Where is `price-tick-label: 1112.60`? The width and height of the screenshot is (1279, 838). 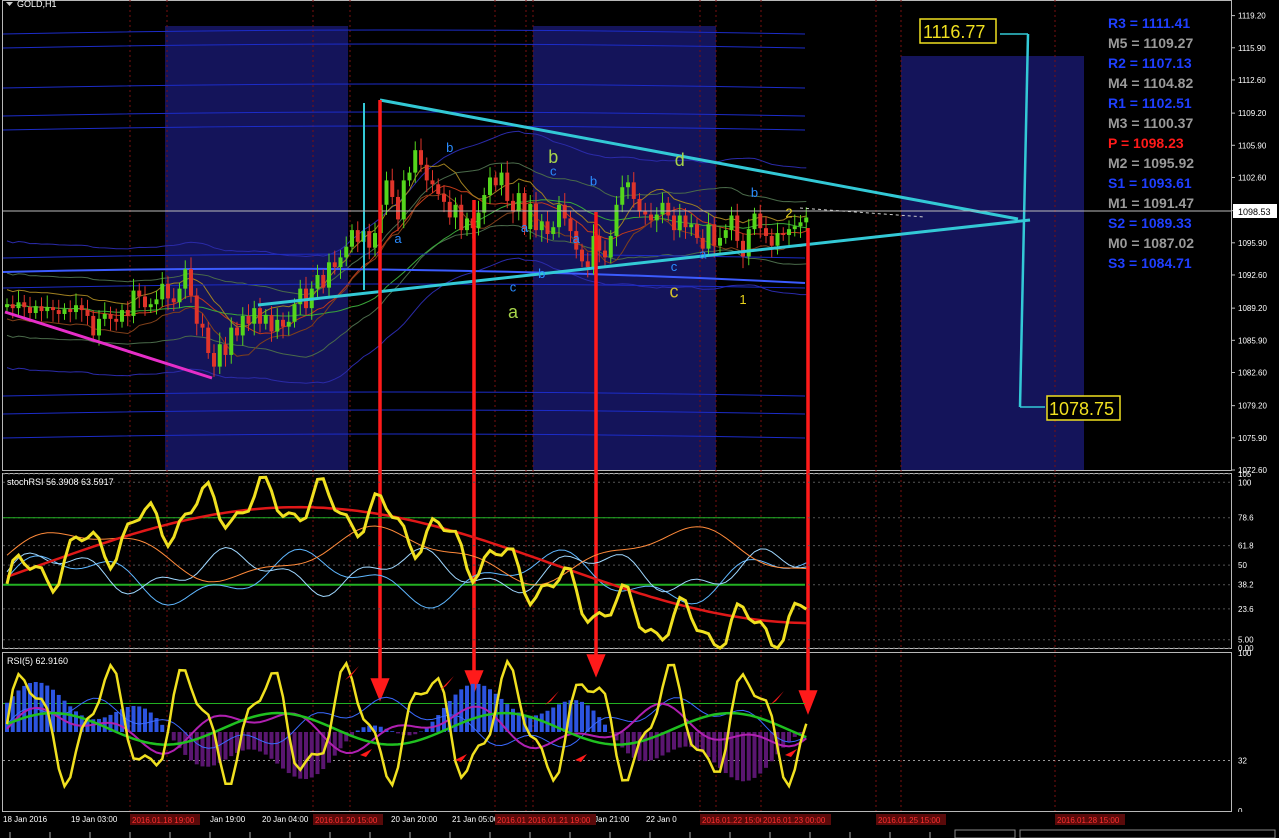 price-tick-label: 1112.60 is located at coordinates (1252, 80).